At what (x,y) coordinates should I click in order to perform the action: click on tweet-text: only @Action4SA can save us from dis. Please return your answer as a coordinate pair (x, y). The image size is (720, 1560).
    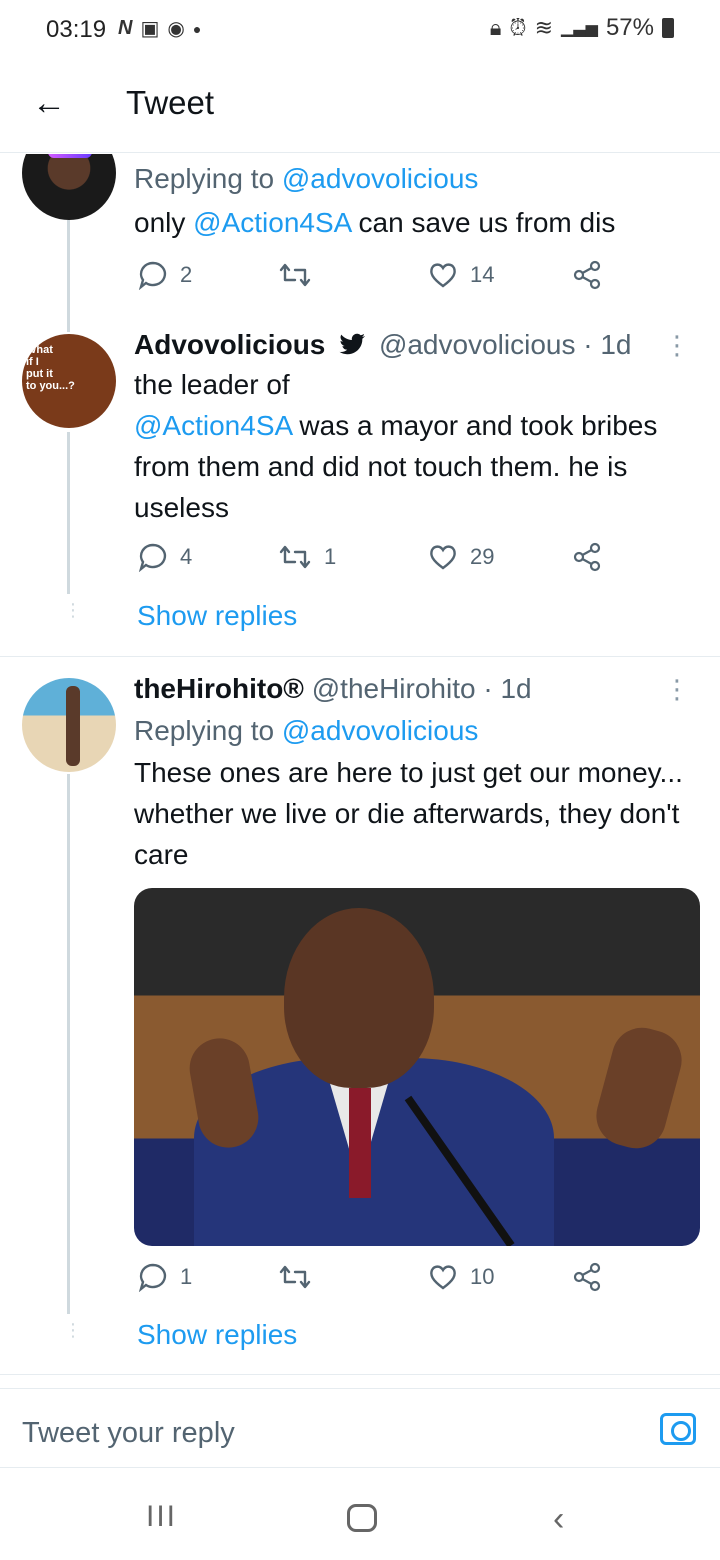
    Looking at the image, I should click on (375, 222).